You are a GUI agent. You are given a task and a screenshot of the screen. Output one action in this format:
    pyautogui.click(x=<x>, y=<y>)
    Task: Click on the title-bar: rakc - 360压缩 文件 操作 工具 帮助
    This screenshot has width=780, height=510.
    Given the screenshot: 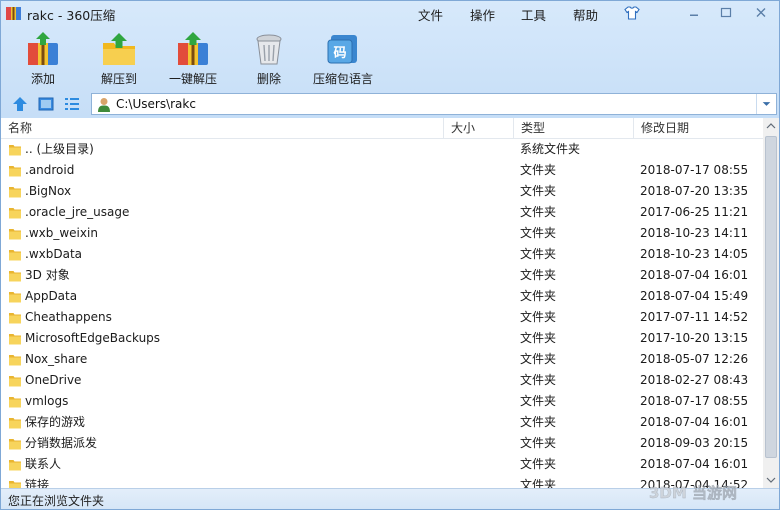 What is the action you would take?
    pyautogui.click(x=390, y=13)
    